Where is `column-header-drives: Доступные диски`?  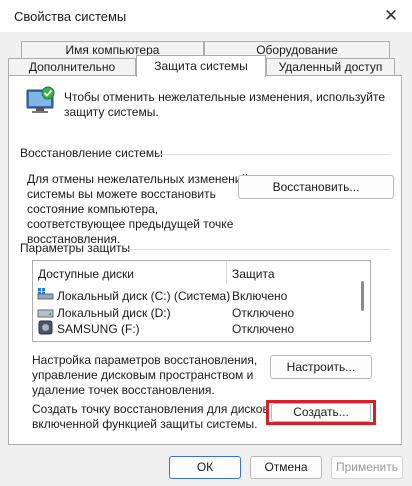 column-header-drives: Доступные диски is located at coordinates (86, 274).